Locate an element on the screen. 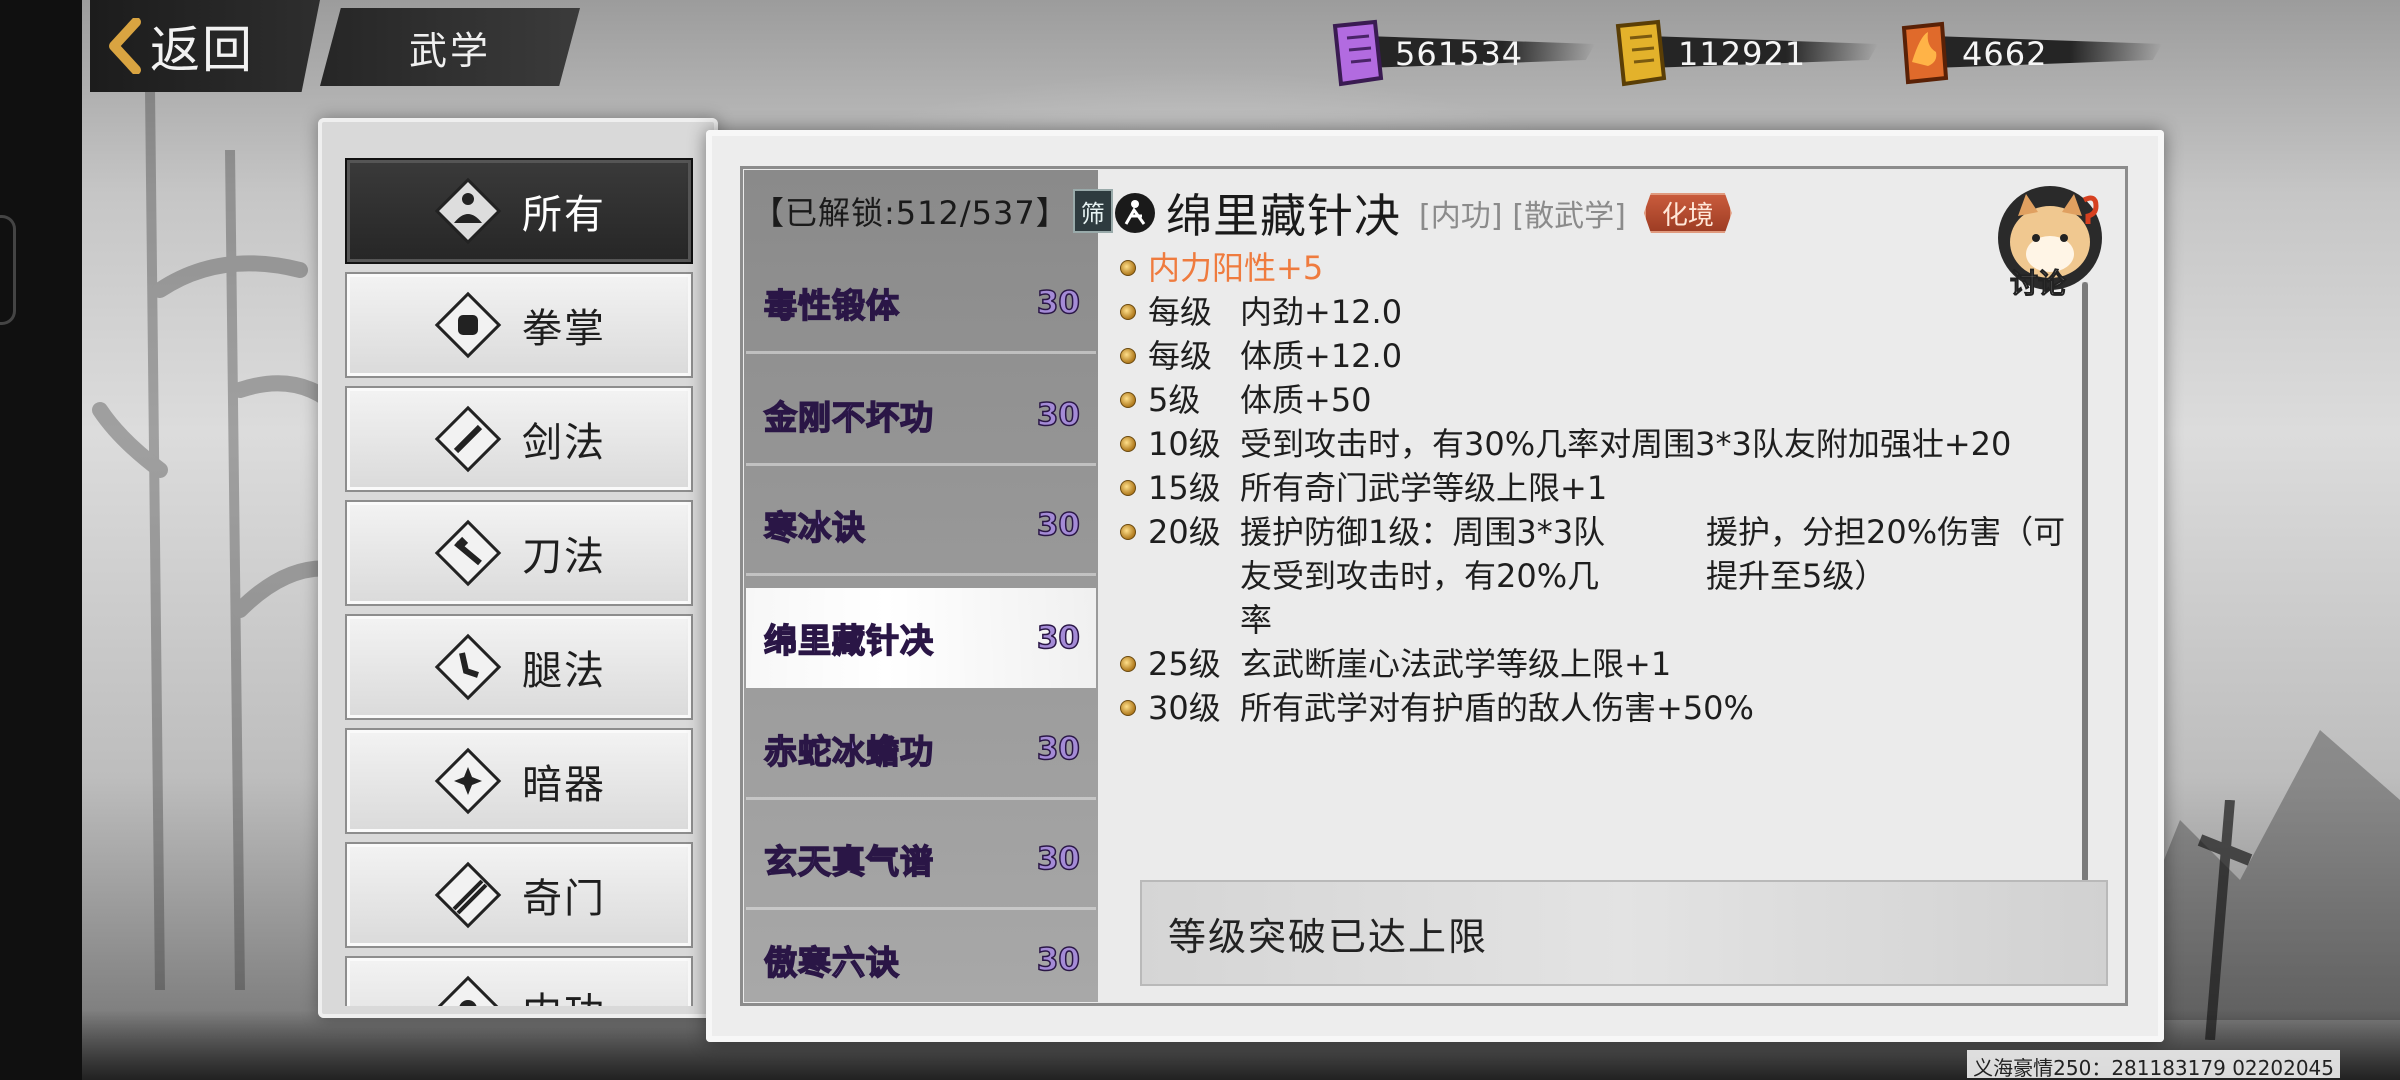 The width and height of the screenshot is (2400, 1080). category-list: 所有 拳掌 剑法 刀法 腿法 暗器 奇门 is located at coordinates (519, 582).